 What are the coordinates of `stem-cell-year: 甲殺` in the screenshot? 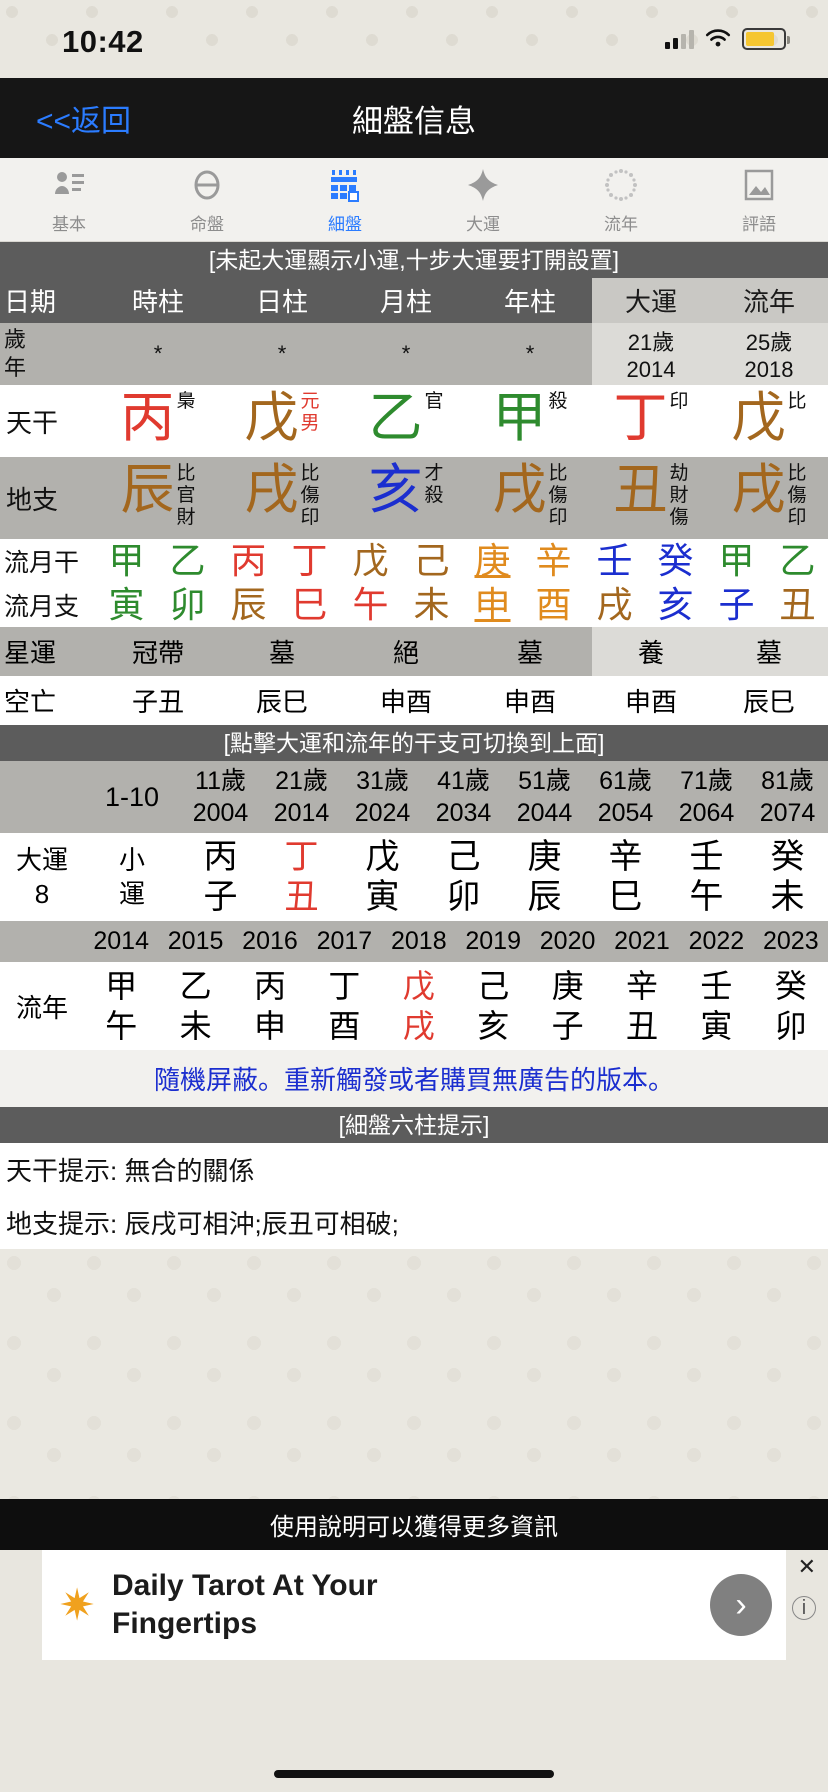 It's located at (530, 421).